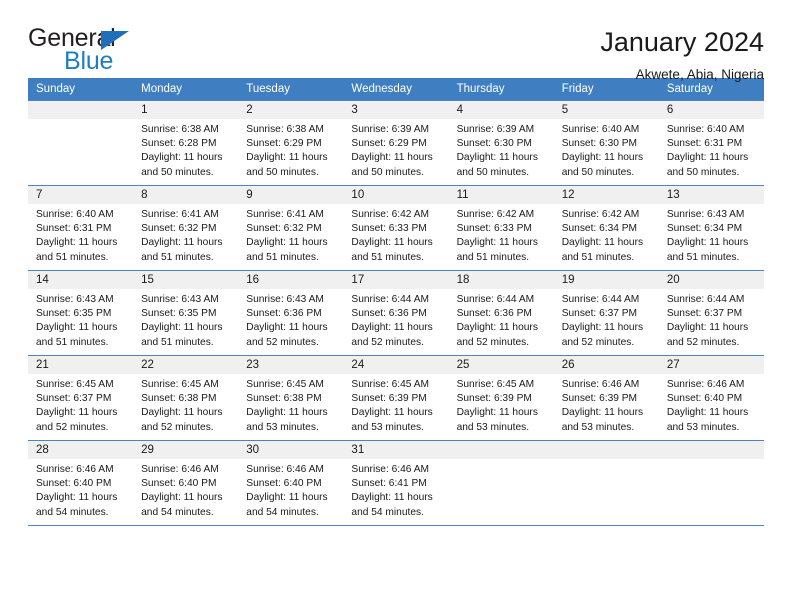 This screenshot has width=792, height=612. Describe the element at coordinates (606, 482) in the screenshot. I see `calendar-day-cell-empty` at that location.